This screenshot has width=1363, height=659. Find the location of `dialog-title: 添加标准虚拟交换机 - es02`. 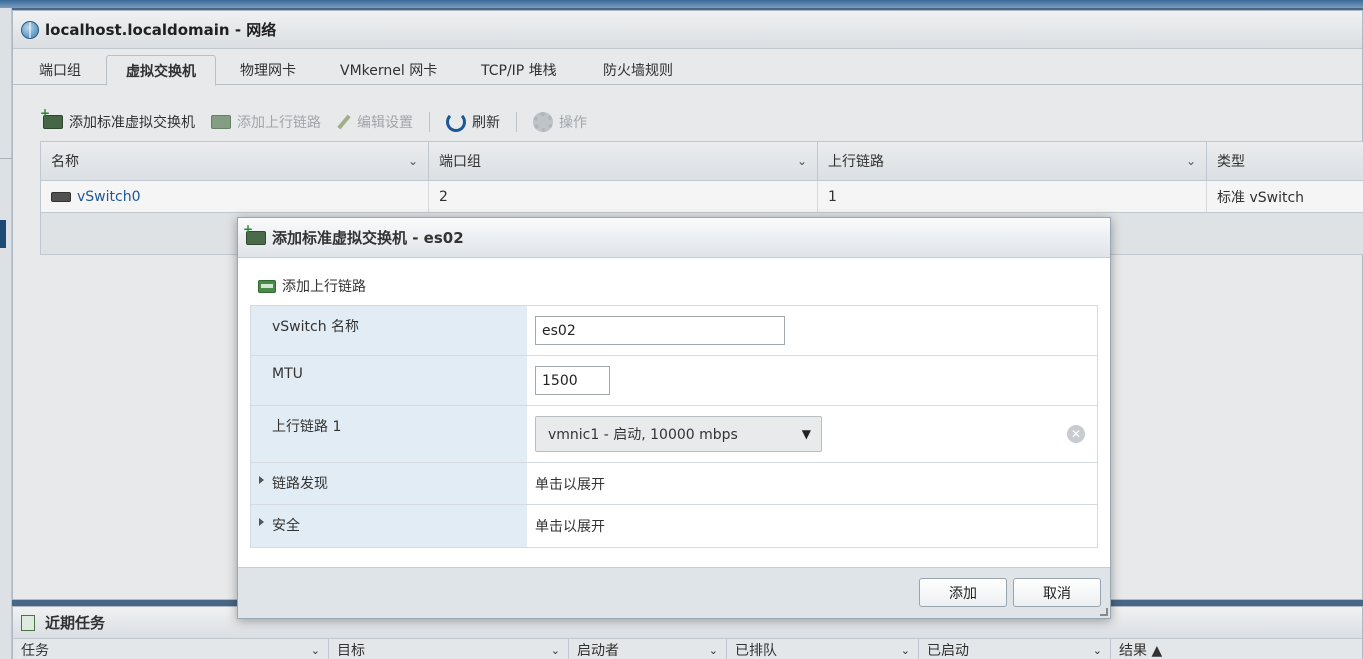

dialog-title: 添加标准虚拟交换机 - es02 is located at coordinates (368, 238).